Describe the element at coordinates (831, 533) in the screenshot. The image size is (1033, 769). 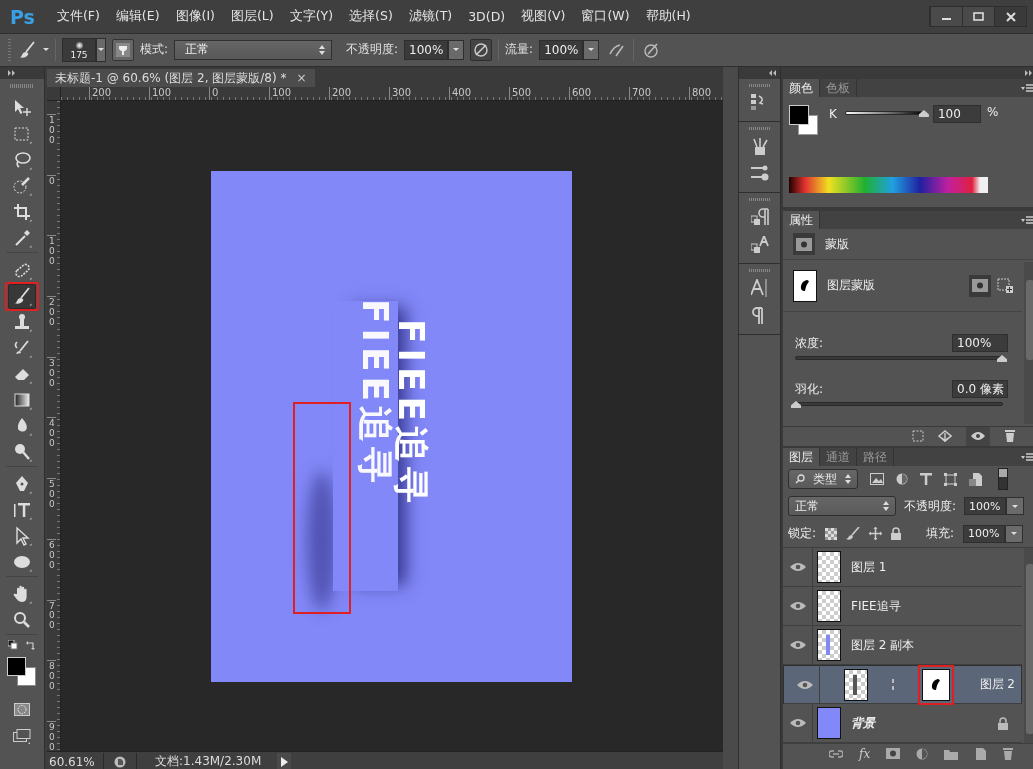
I see `lock-pixels-icon` at that location.